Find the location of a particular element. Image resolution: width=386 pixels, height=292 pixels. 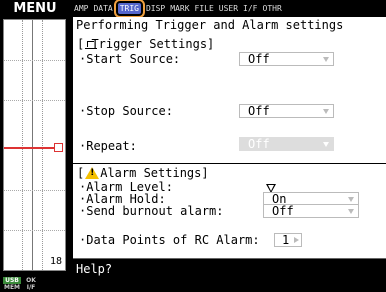

stop-source-label: ·Stop Source: is located at coordinates (126, 111).